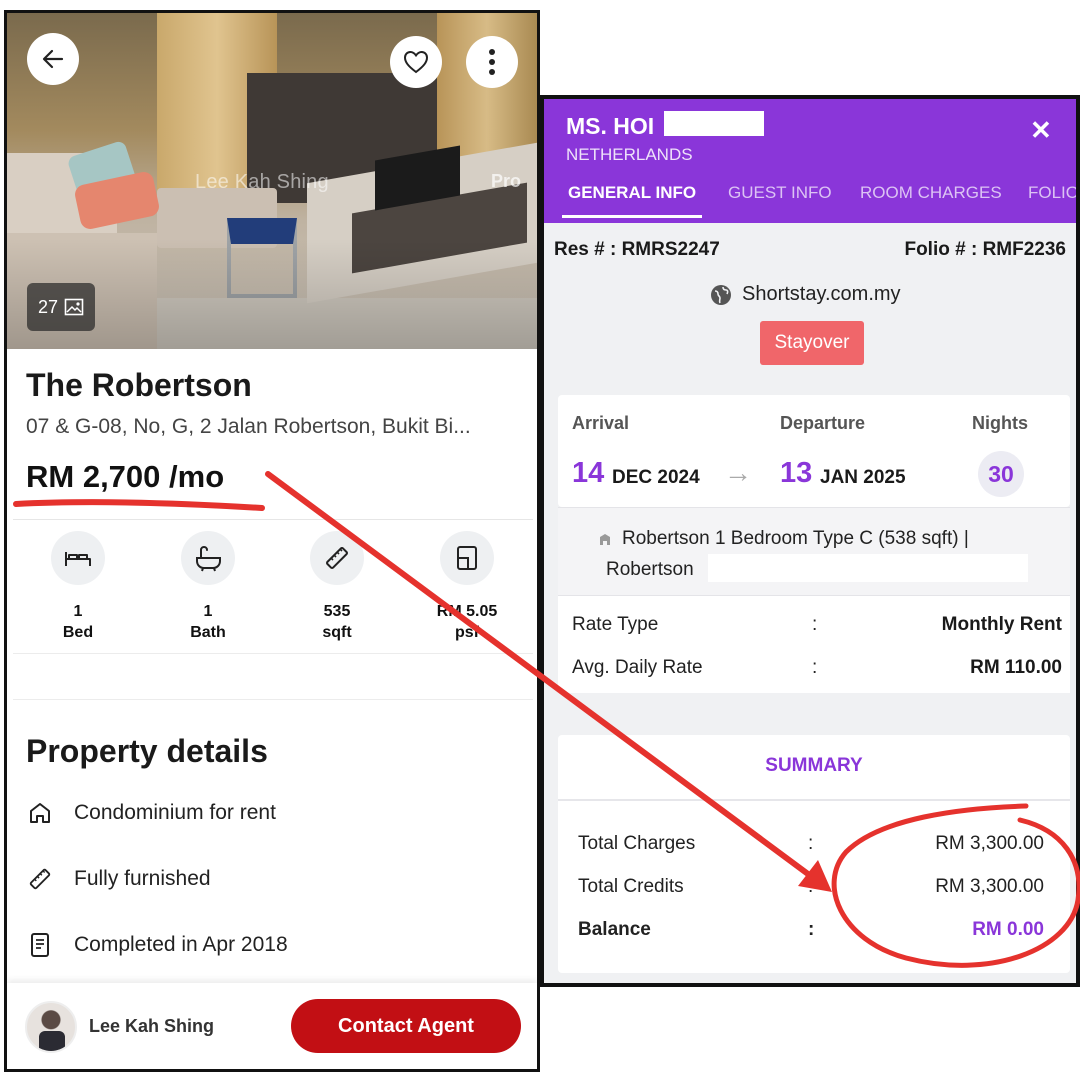  What do you see at coordinates (656, 477) in the screenshot?
I see `arrival-month: DEC 2024` at bounding box center [656, 477].